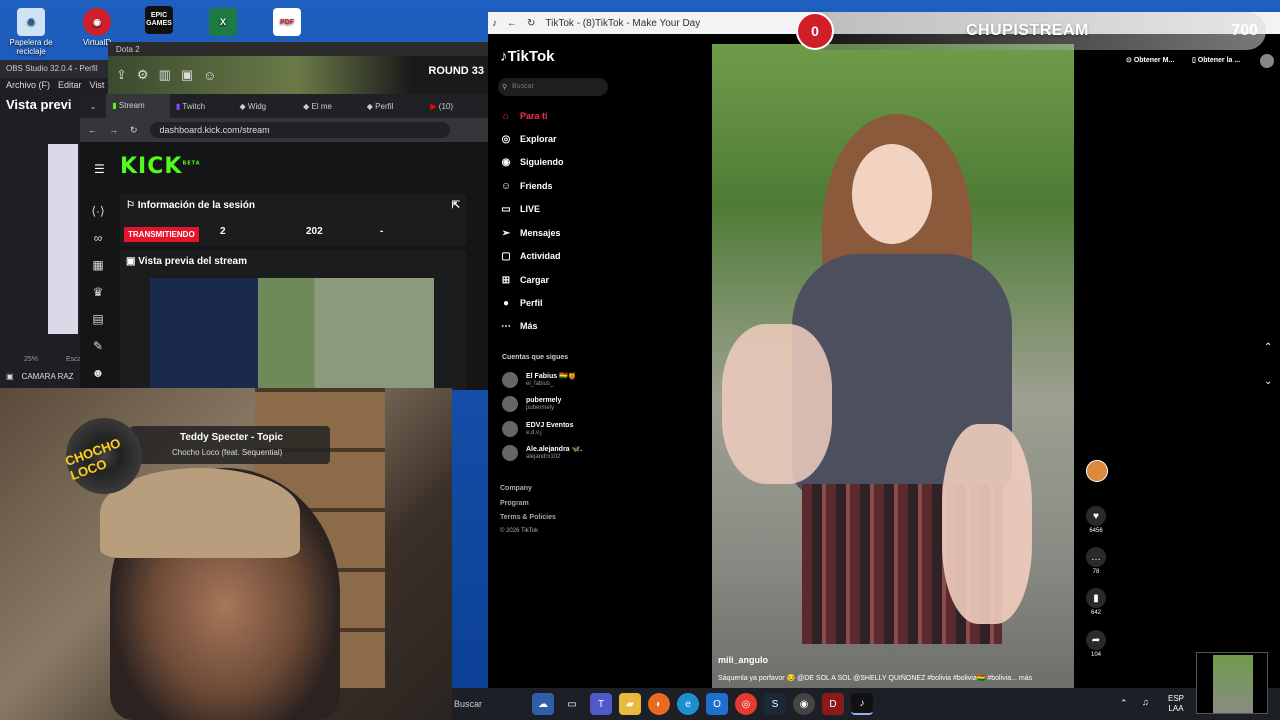 The width and height of the screenshot is (1280, 720). What do you see at coordinates (209, 75) in the screenshot?
I see `controller-icon: ☺` at bounding box center [209, 75].